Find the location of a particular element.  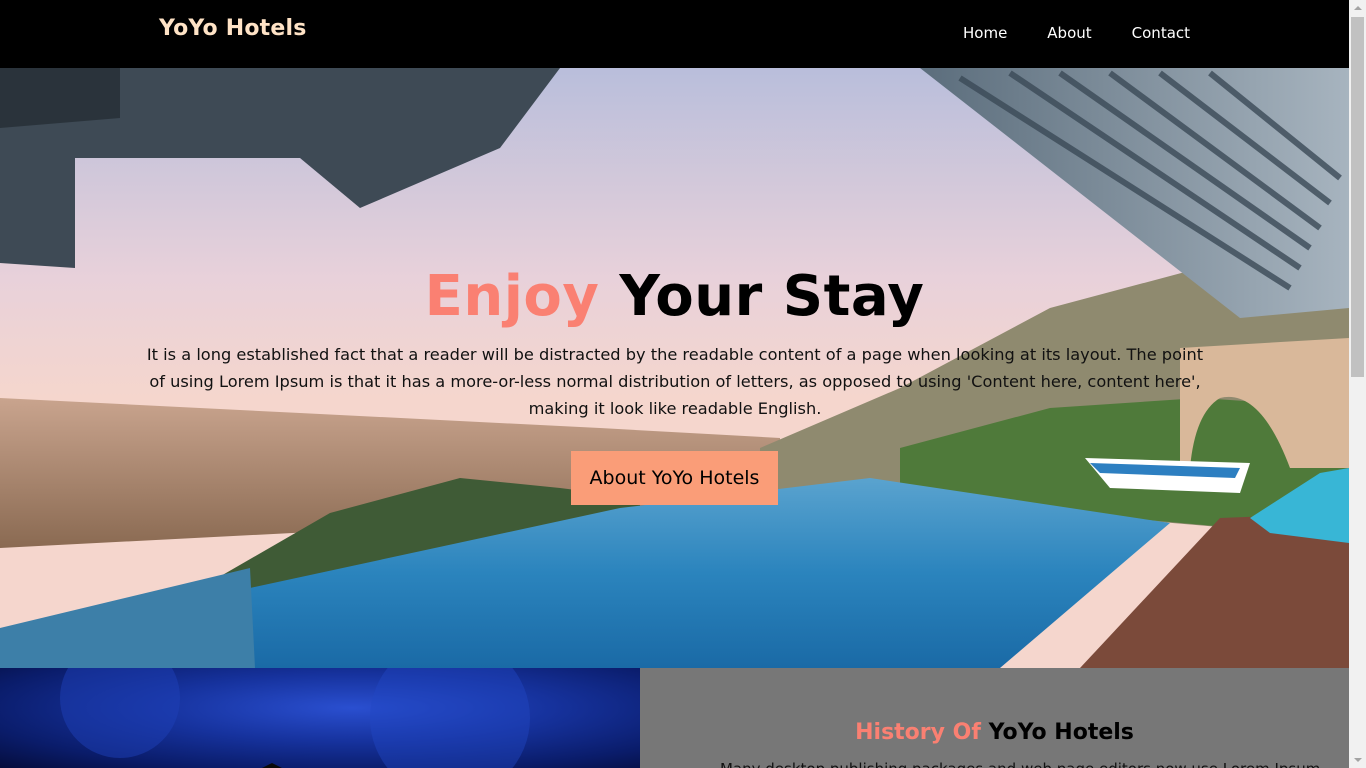

nav-link-contact: Contact is located at coordinates (1161, 33).